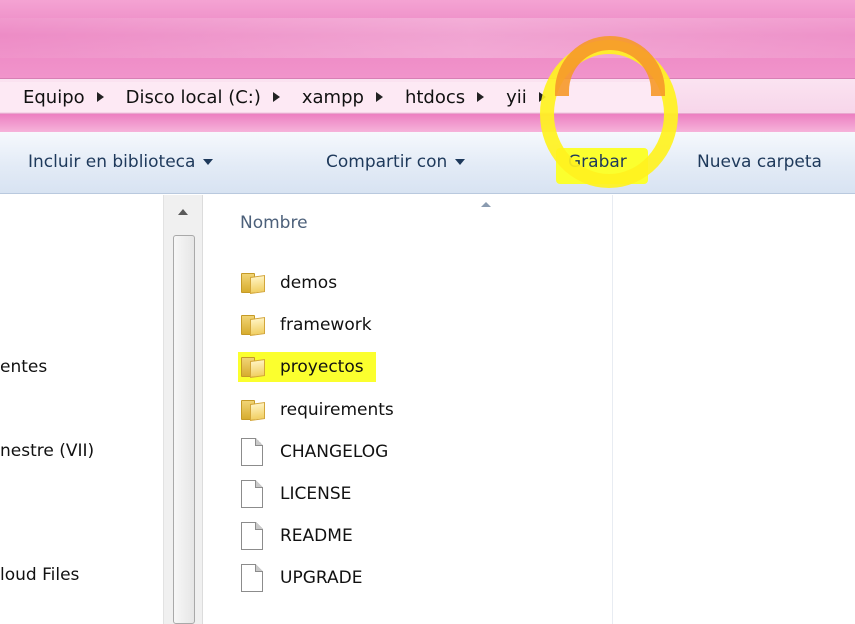  I want to click on list-item-label: proyectos, so click(322, 367).